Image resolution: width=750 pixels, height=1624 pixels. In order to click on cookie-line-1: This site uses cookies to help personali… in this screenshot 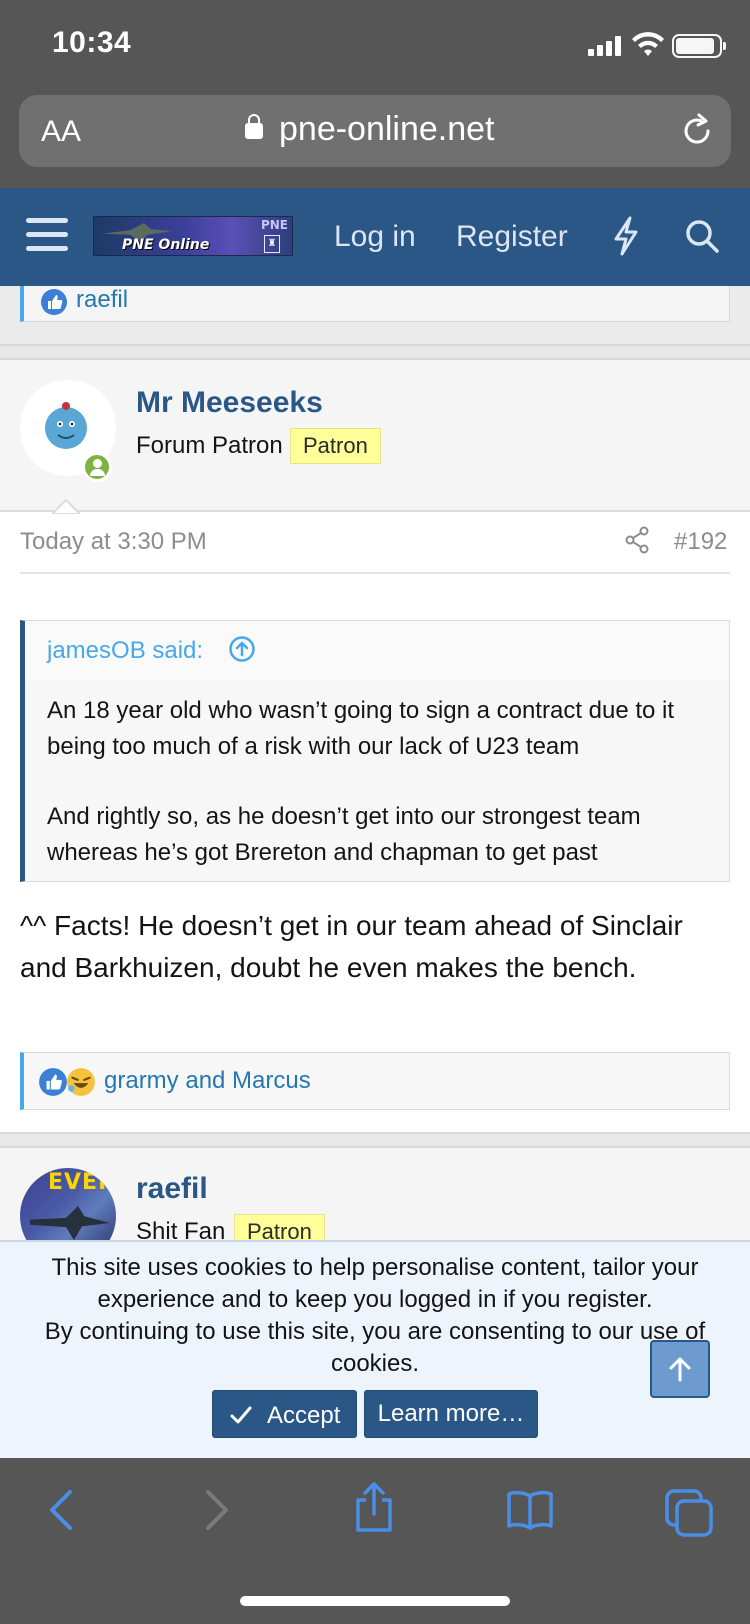, I will do `click(375, 1283)`.